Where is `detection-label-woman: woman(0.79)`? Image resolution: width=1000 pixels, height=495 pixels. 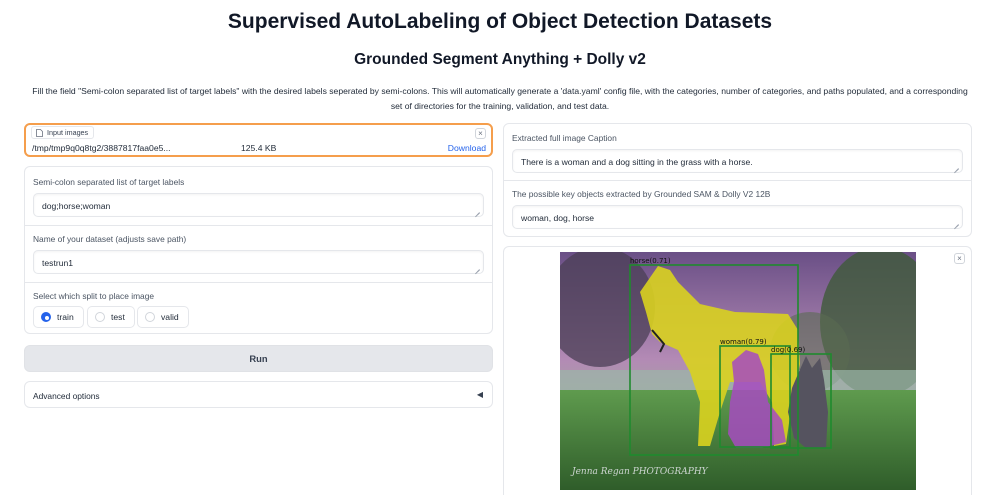
detection-label-woman: woman(0.79) is located at coordinates (743, 342).